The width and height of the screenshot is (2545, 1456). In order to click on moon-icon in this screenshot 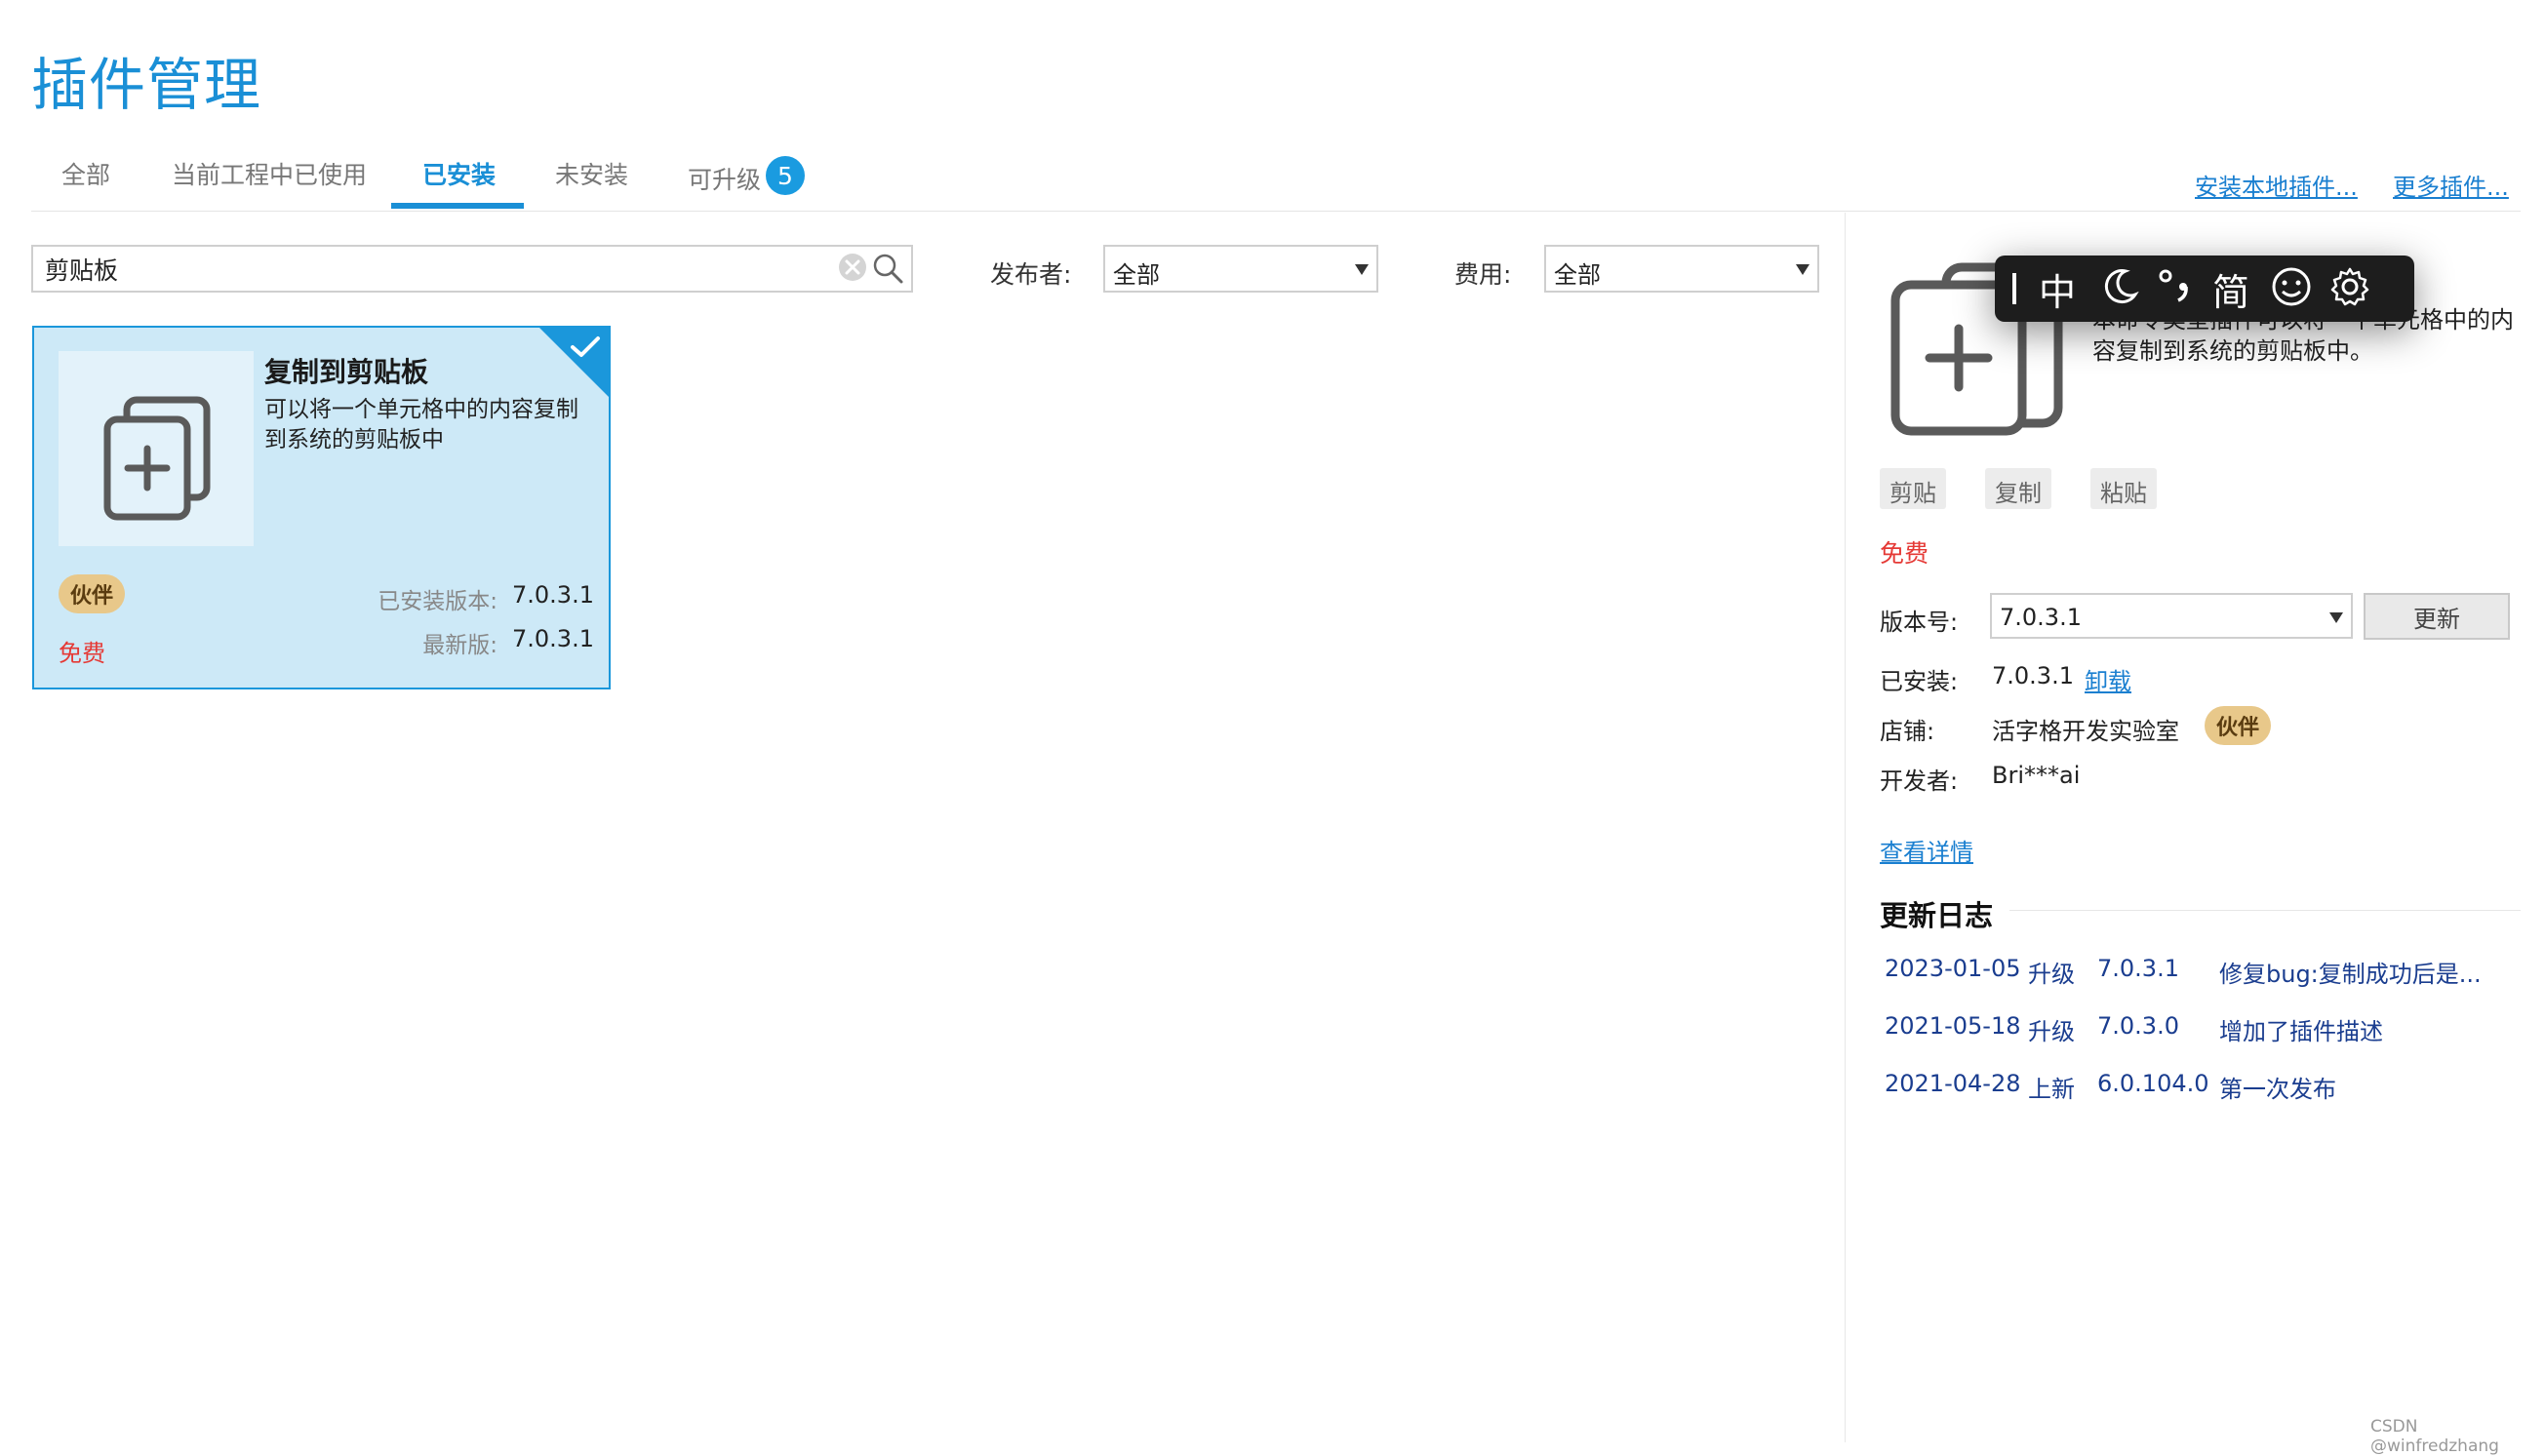, I will do `click(2120, 288)`.